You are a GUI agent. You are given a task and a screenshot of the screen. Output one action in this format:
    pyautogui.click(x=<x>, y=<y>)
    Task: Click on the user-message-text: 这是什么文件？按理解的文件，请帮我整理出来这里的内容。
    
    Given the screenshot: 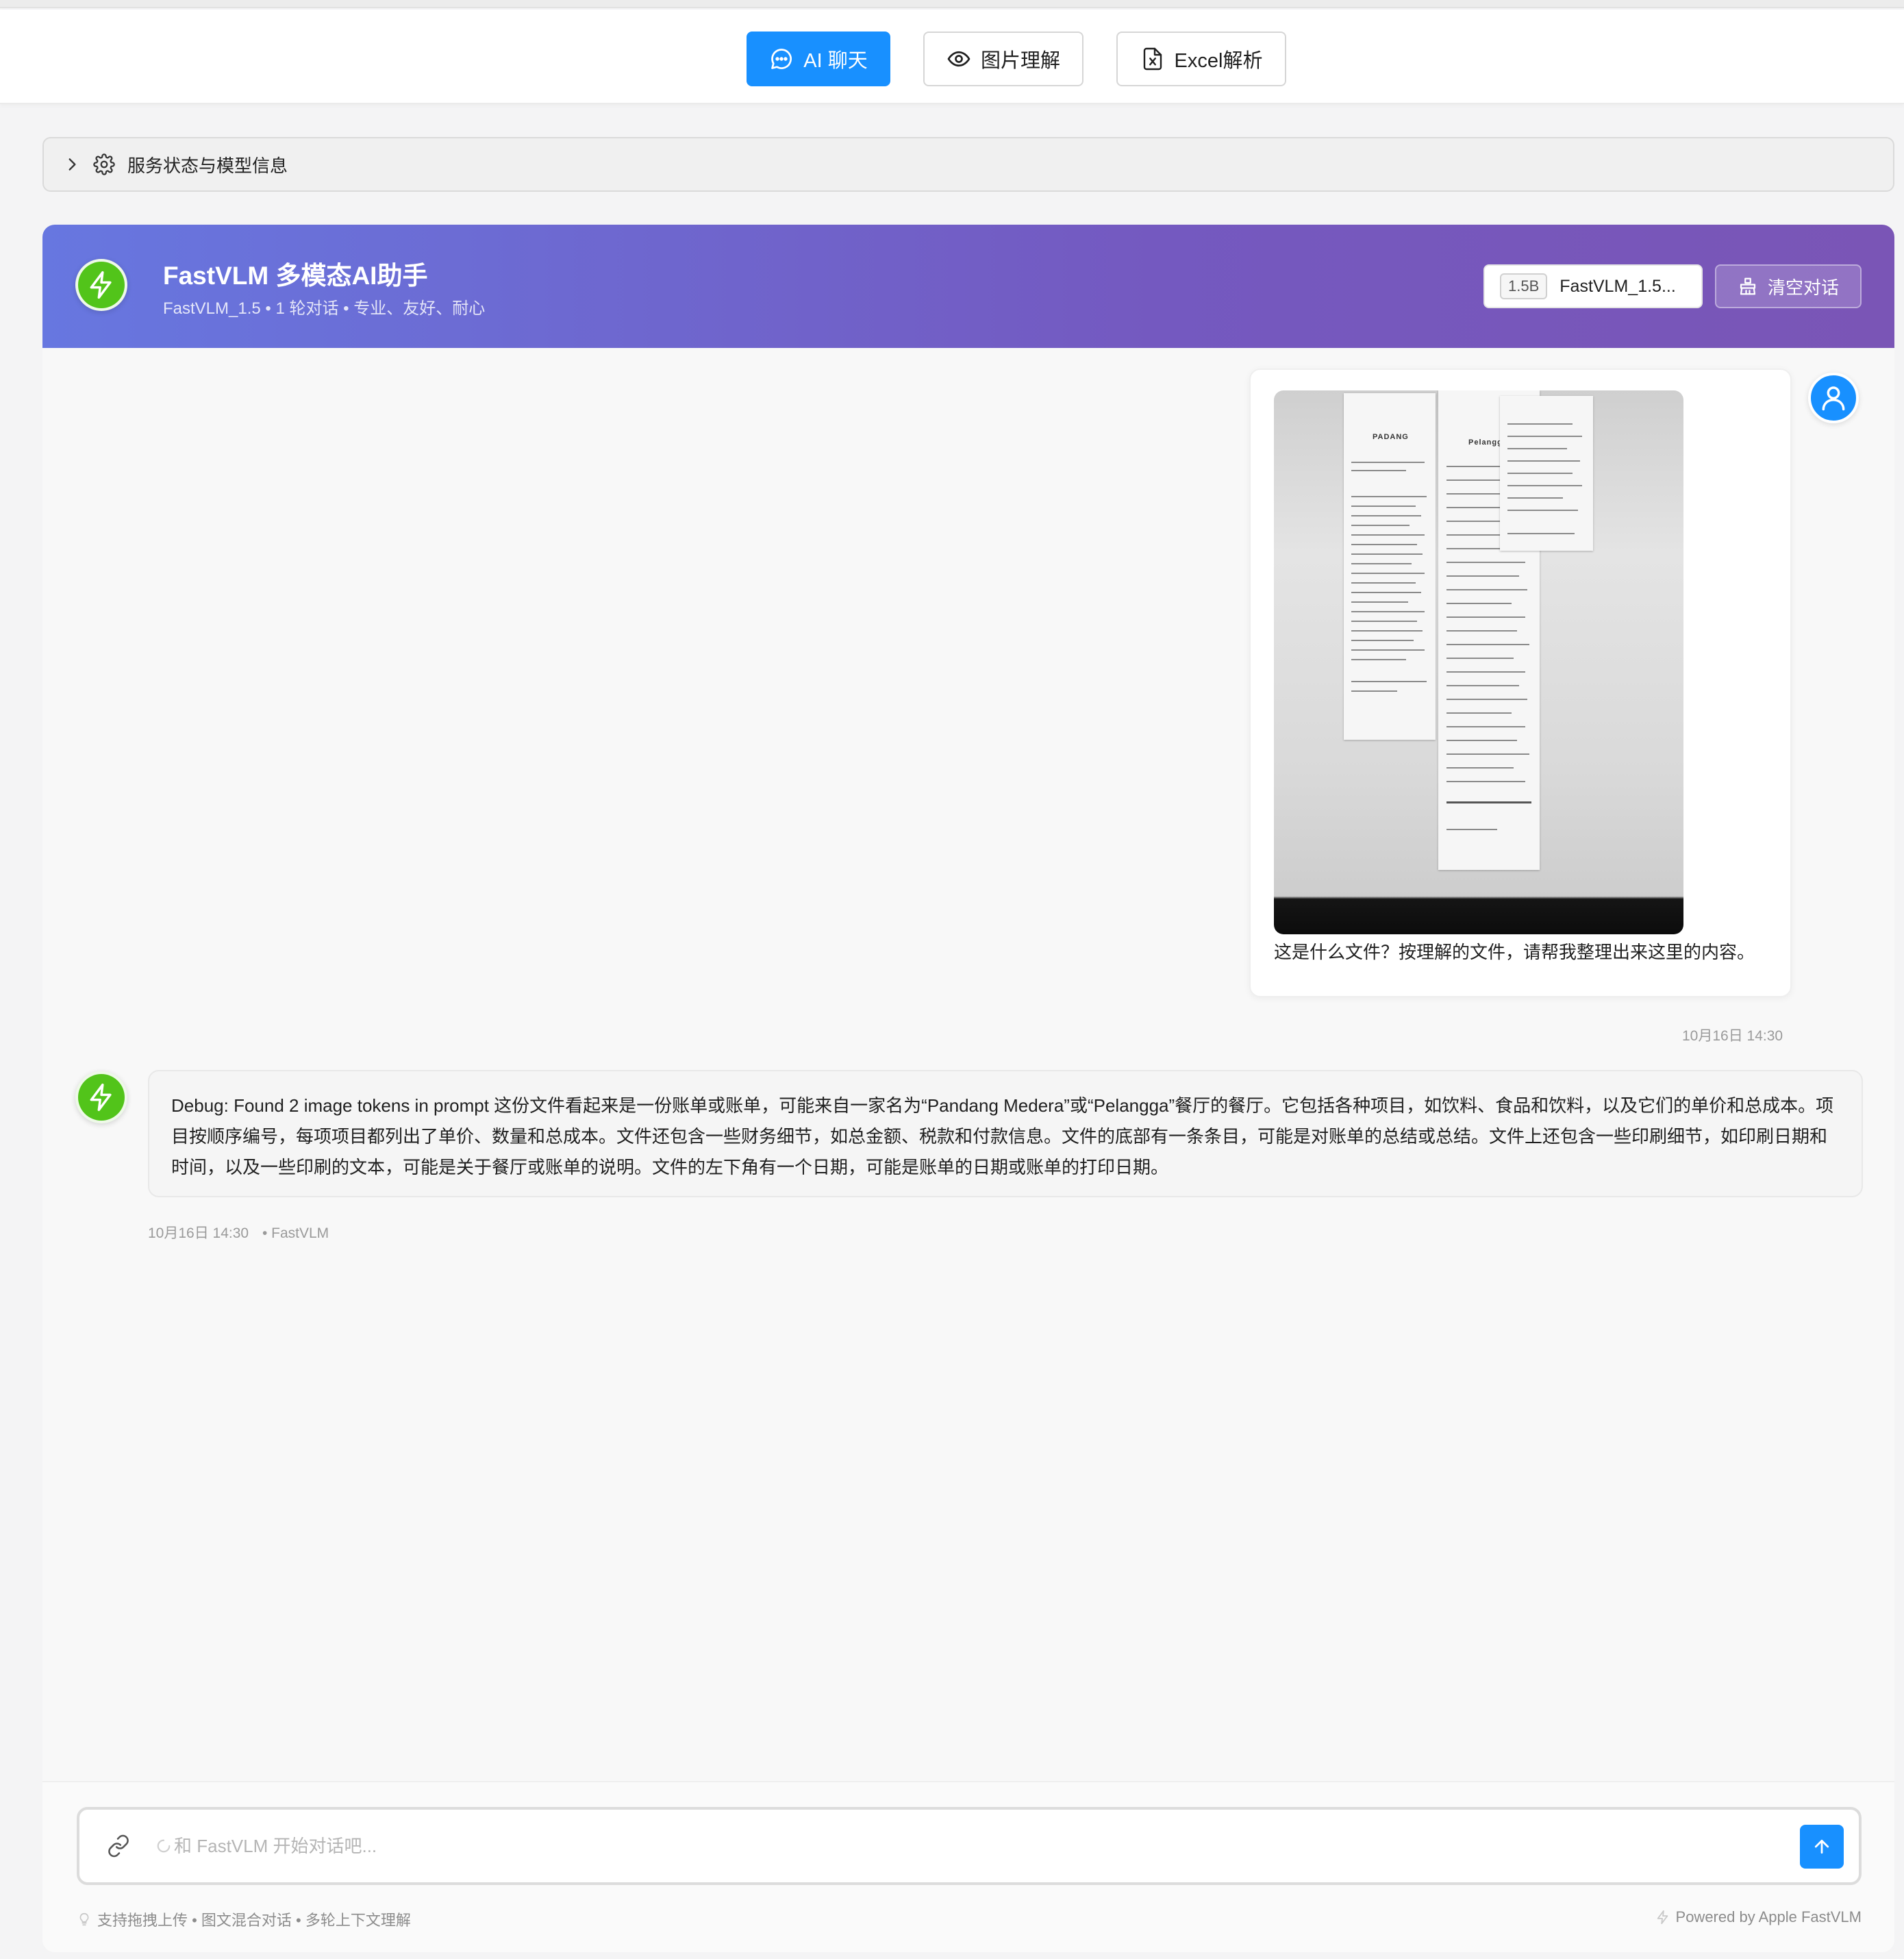 What is the action you would take?
    pyautogui.click(x=1514, y=952)
    